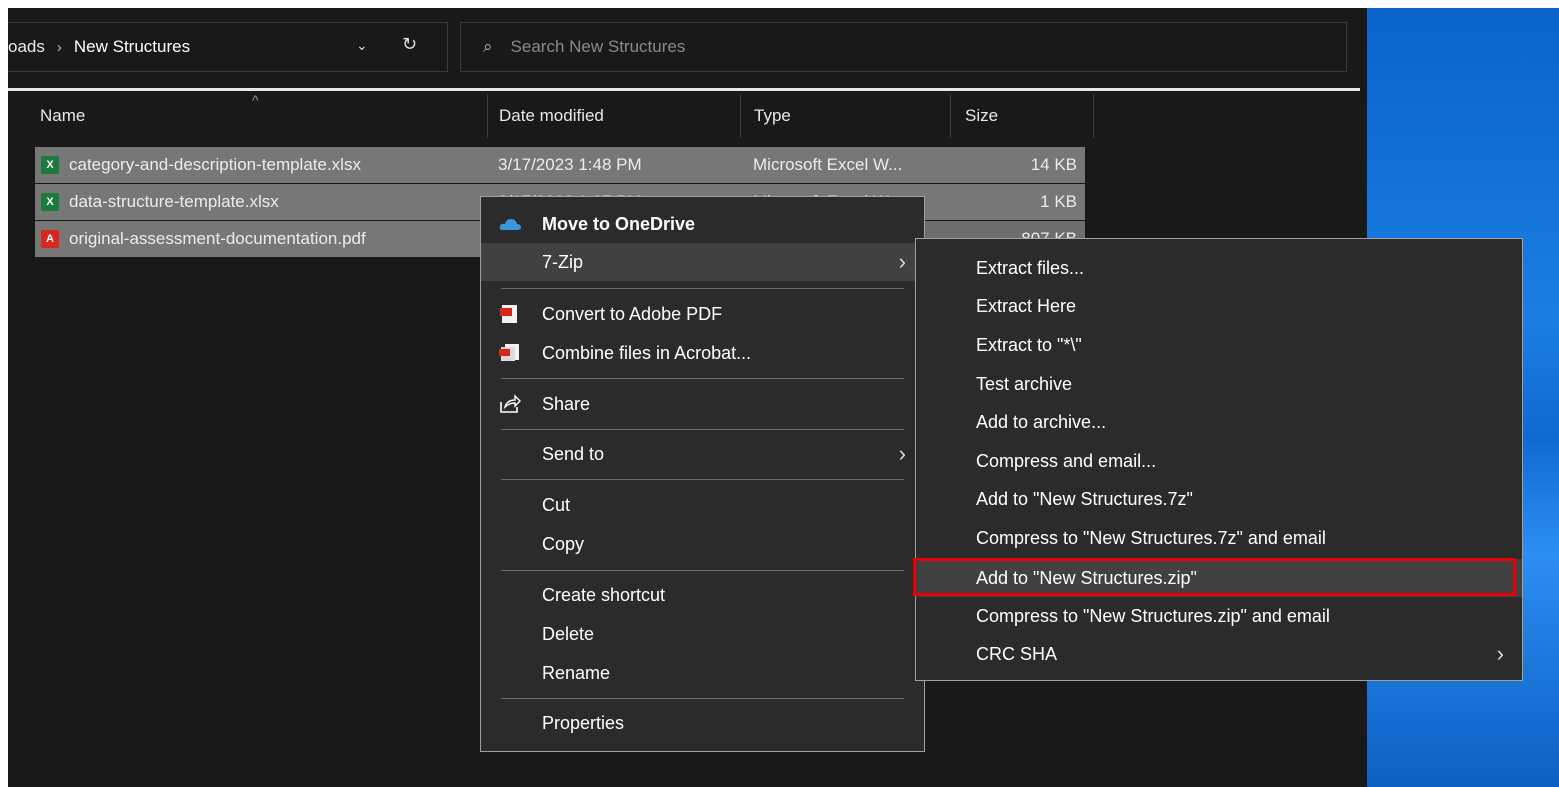 The image size is (1559, 787). What do you see at coordinates (614, 116) in the screenshot?
I see `column-header-date-modified: Date modified` at bounding box center [614, 116].